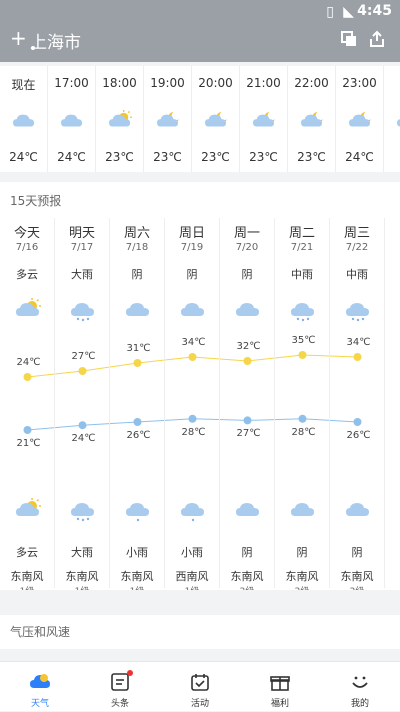 This screenshot has width=400, height=712. What do you see at coordinates (33, 48) in the screenshot?
I see `page-indicator` at bounding box center [33, 48].